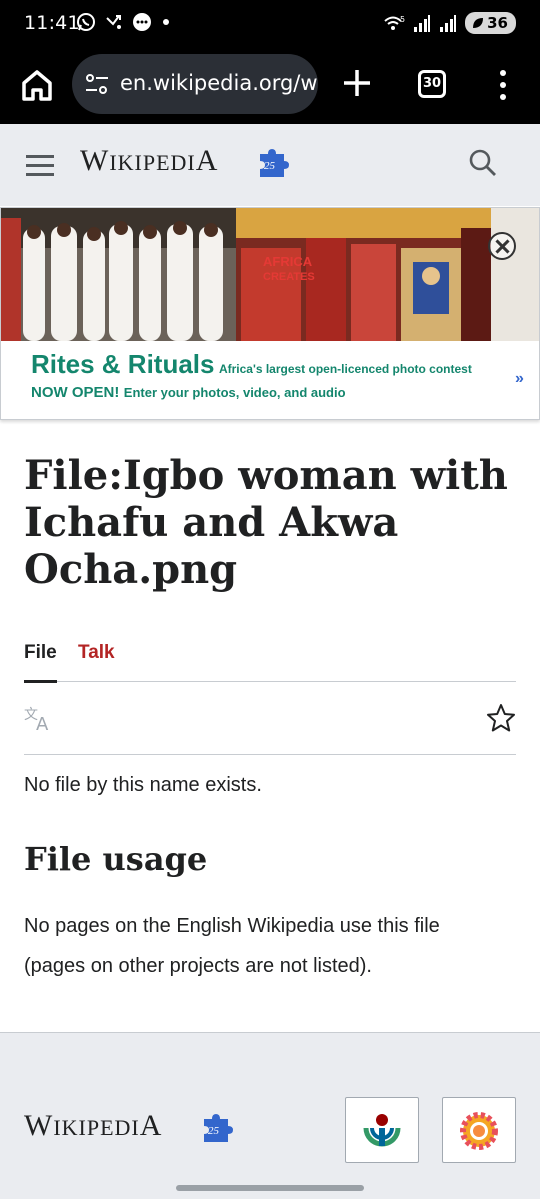 This screenshot has width=540, height=1199. I want to click on tab-talk: Talk, so click(96, 653).